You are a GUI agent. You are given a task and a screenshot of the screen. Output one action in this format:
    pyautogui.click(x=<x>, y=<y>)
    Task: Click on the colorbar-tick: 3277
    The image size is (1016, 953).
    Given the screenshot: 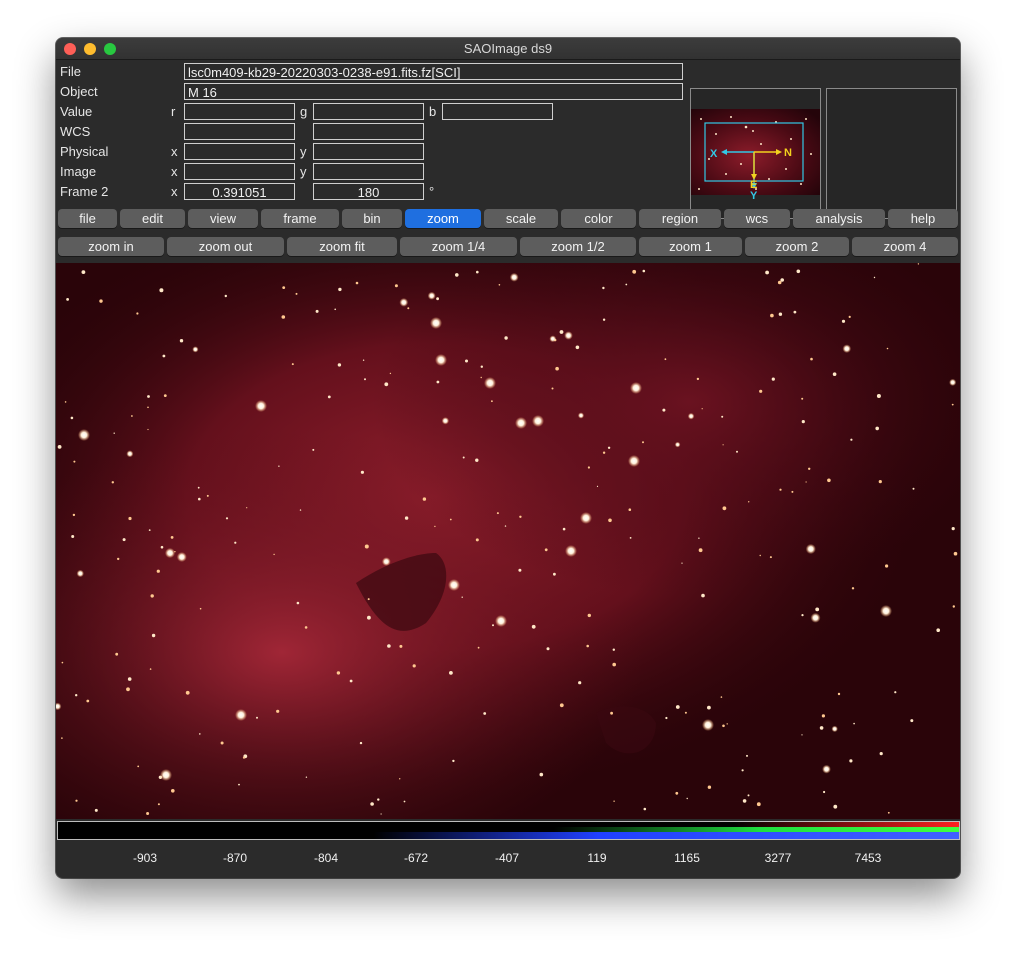 What is the action you would take?
    pyautogui.click(x=778, y=858)
    